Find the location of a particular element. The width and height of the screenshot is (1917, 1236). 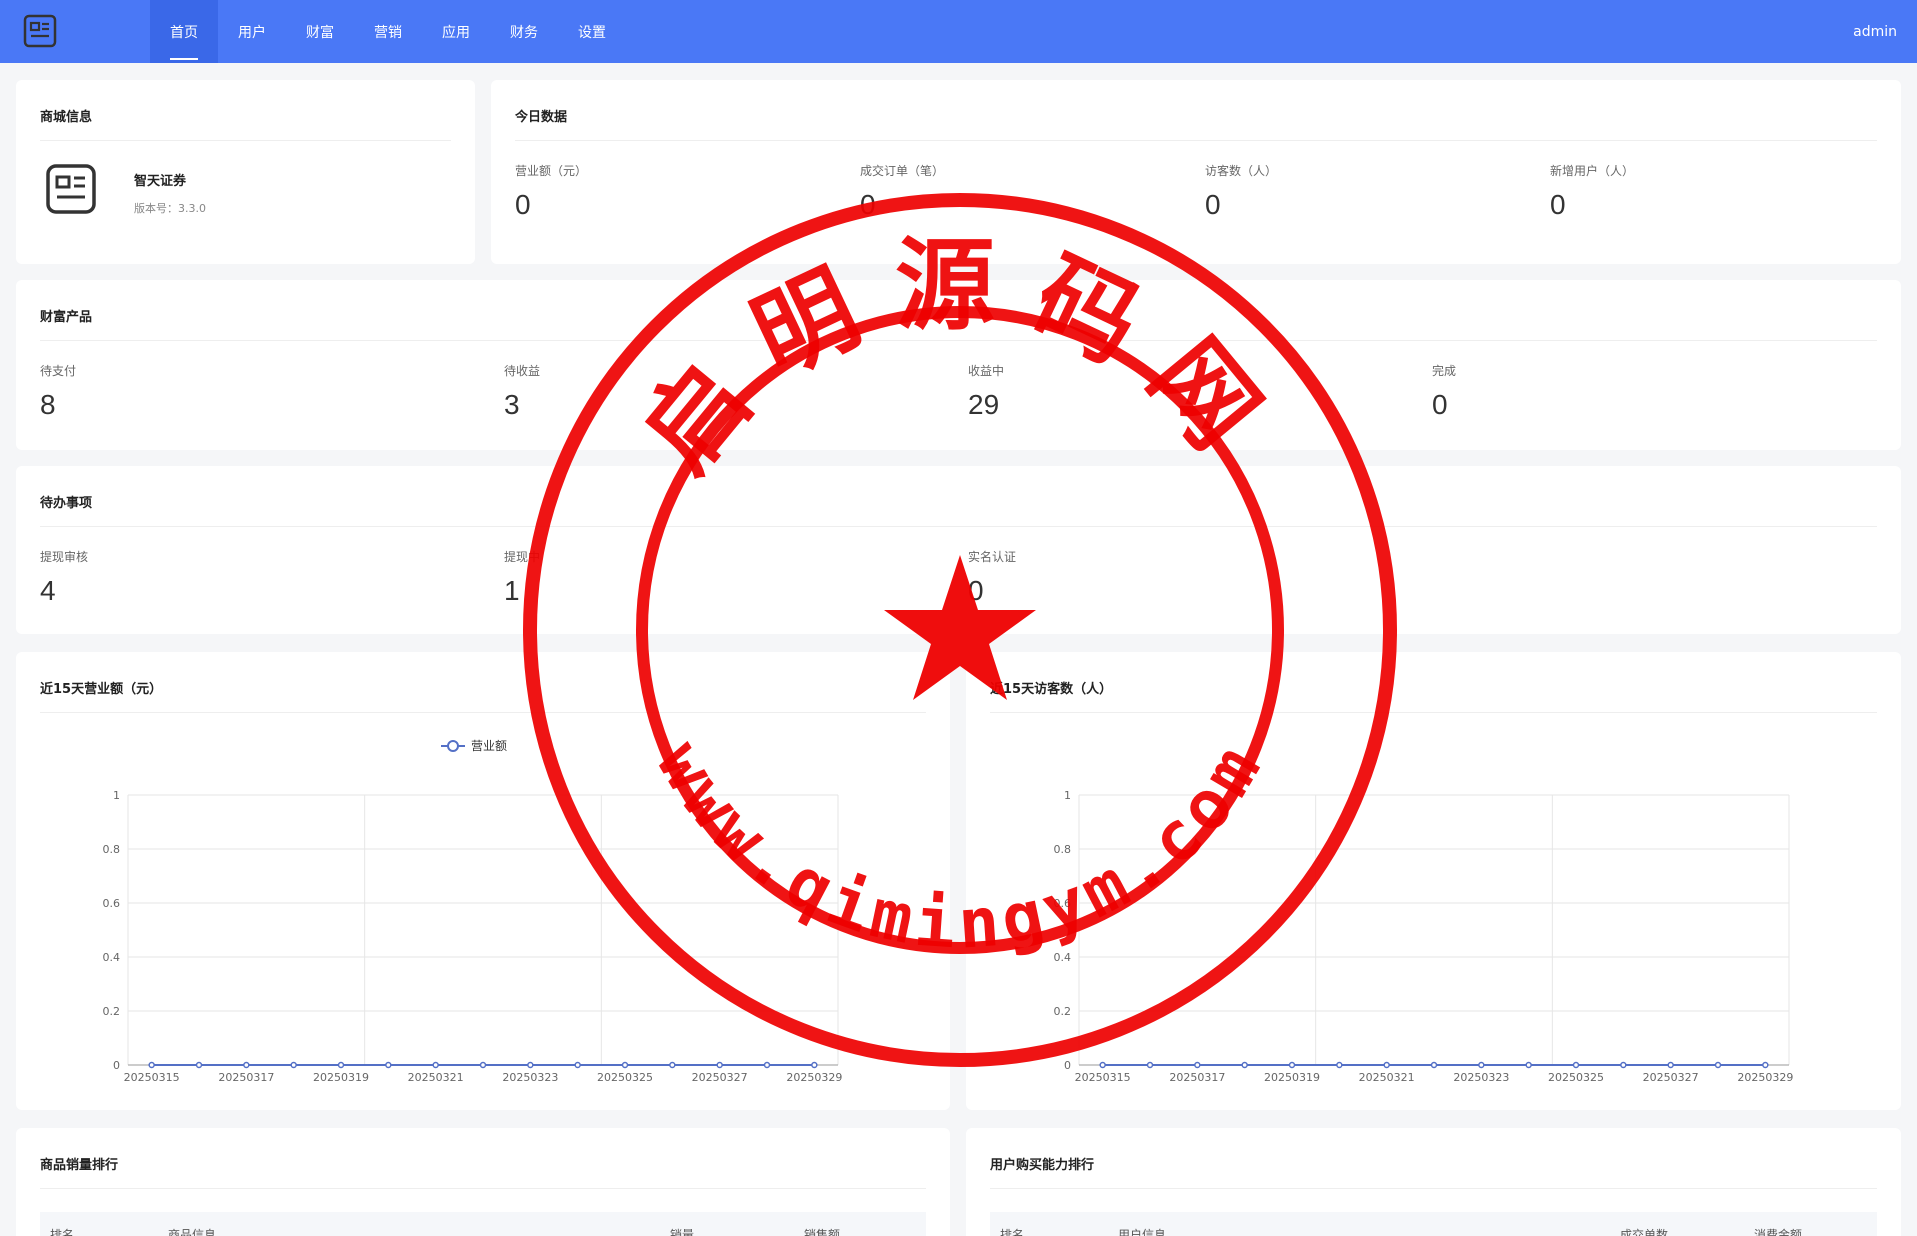

column-header-orders: 成交单数 is located at coordinates (1644, 1231).